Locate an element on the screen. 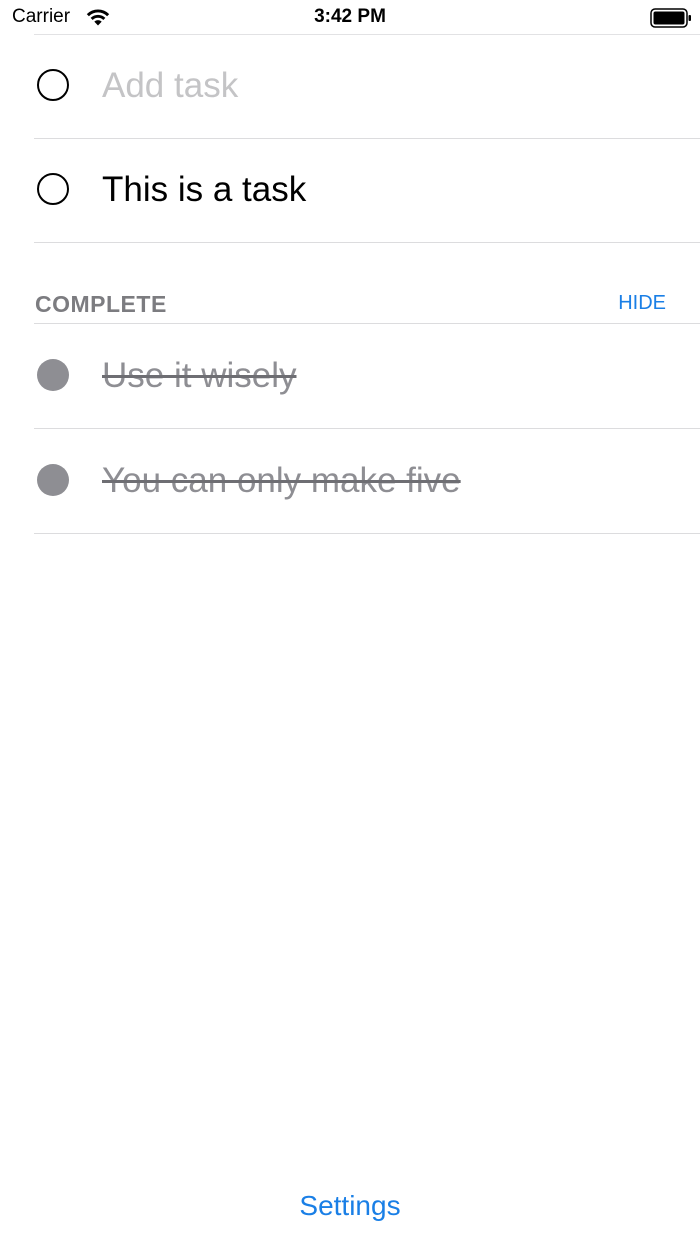 The height and width of the screenshot is (1244, 700). status-bar: Carrier 3:42 PM is located at coordinates (350, 17).